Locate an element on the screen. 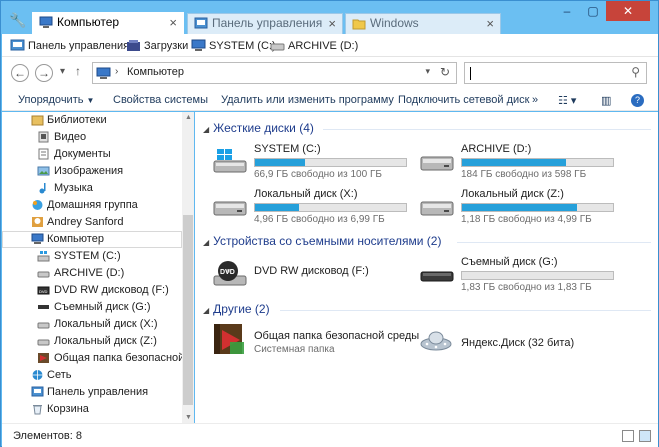 The width and height of the screenshot is (659, 447). tree-item-homegroup: Домашняя группа is located at coordinates (92, 205).